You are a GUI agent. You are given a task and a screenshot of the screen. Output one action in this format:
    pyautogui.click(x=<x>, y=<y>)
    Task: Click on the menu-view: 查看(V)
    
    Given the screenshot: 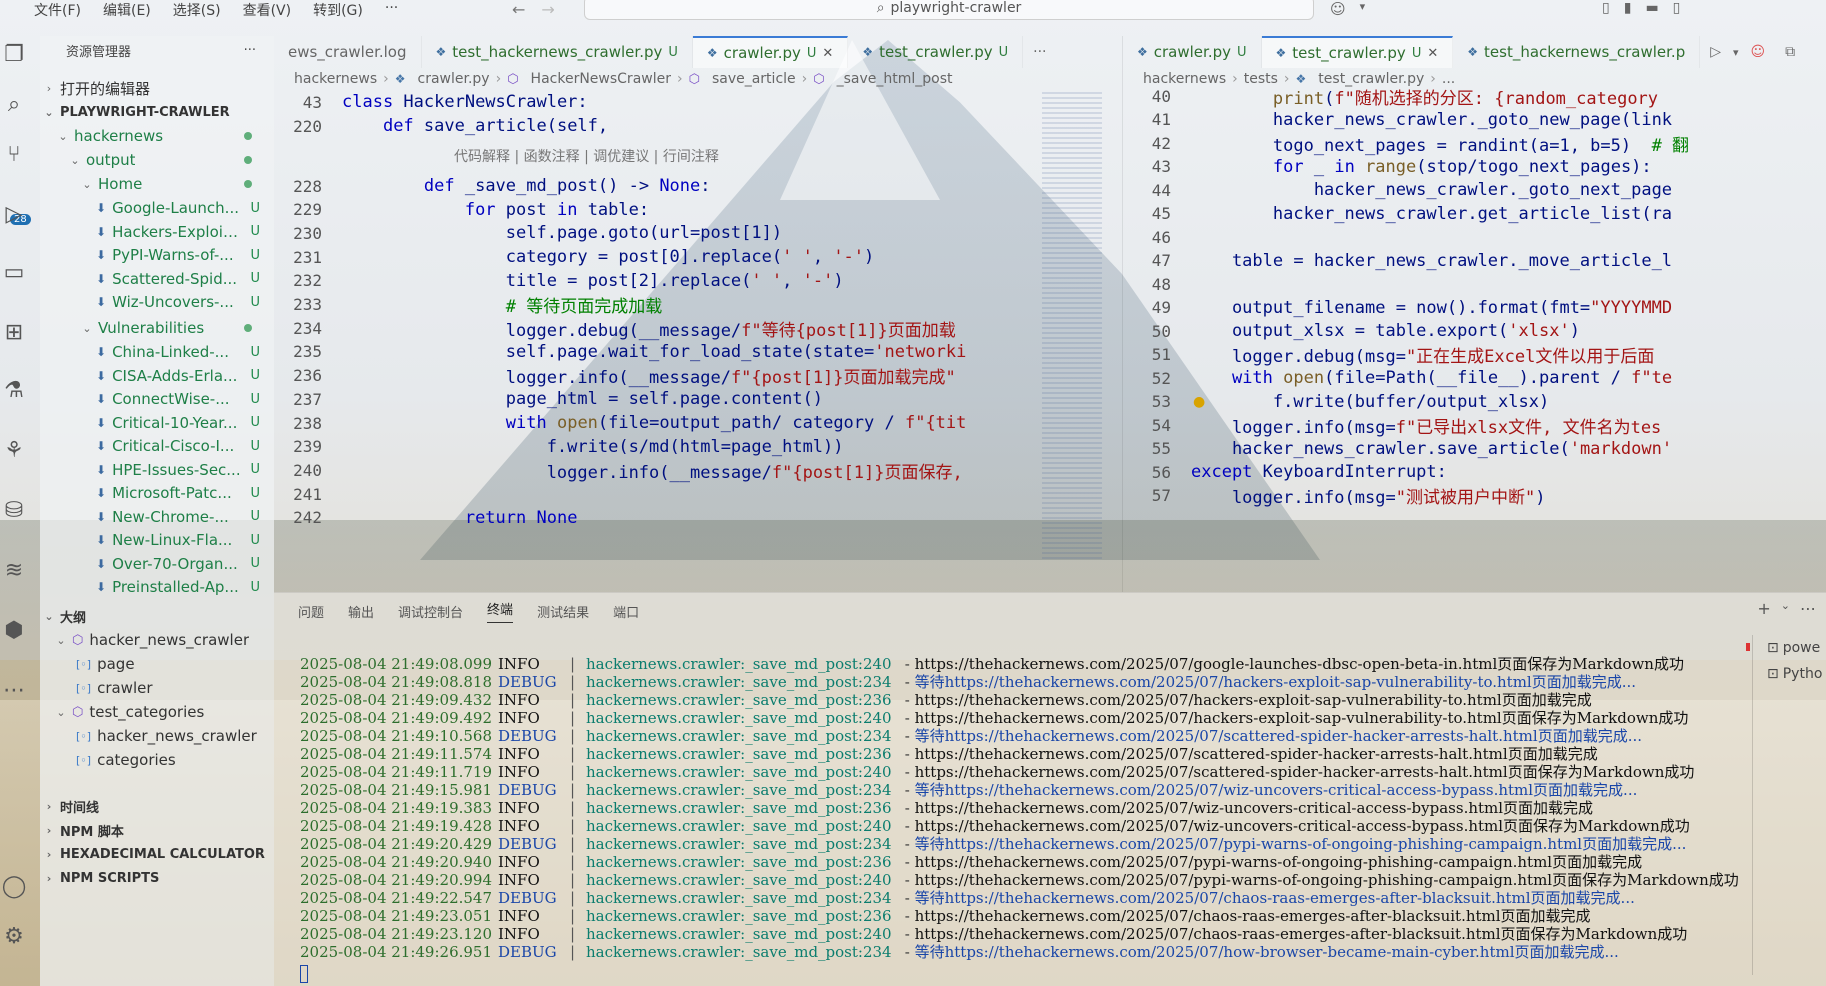 What is the action you would take?
    pyautogui.click(x=267, y=10)
    